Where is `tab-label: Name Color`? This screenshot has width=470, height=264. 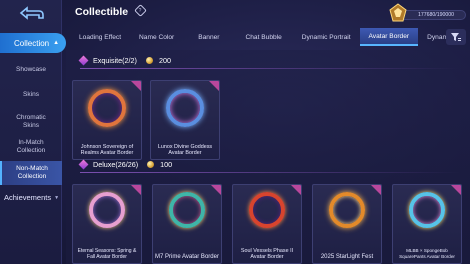 tab-label: Name Color is located at coordinates (157, 37).